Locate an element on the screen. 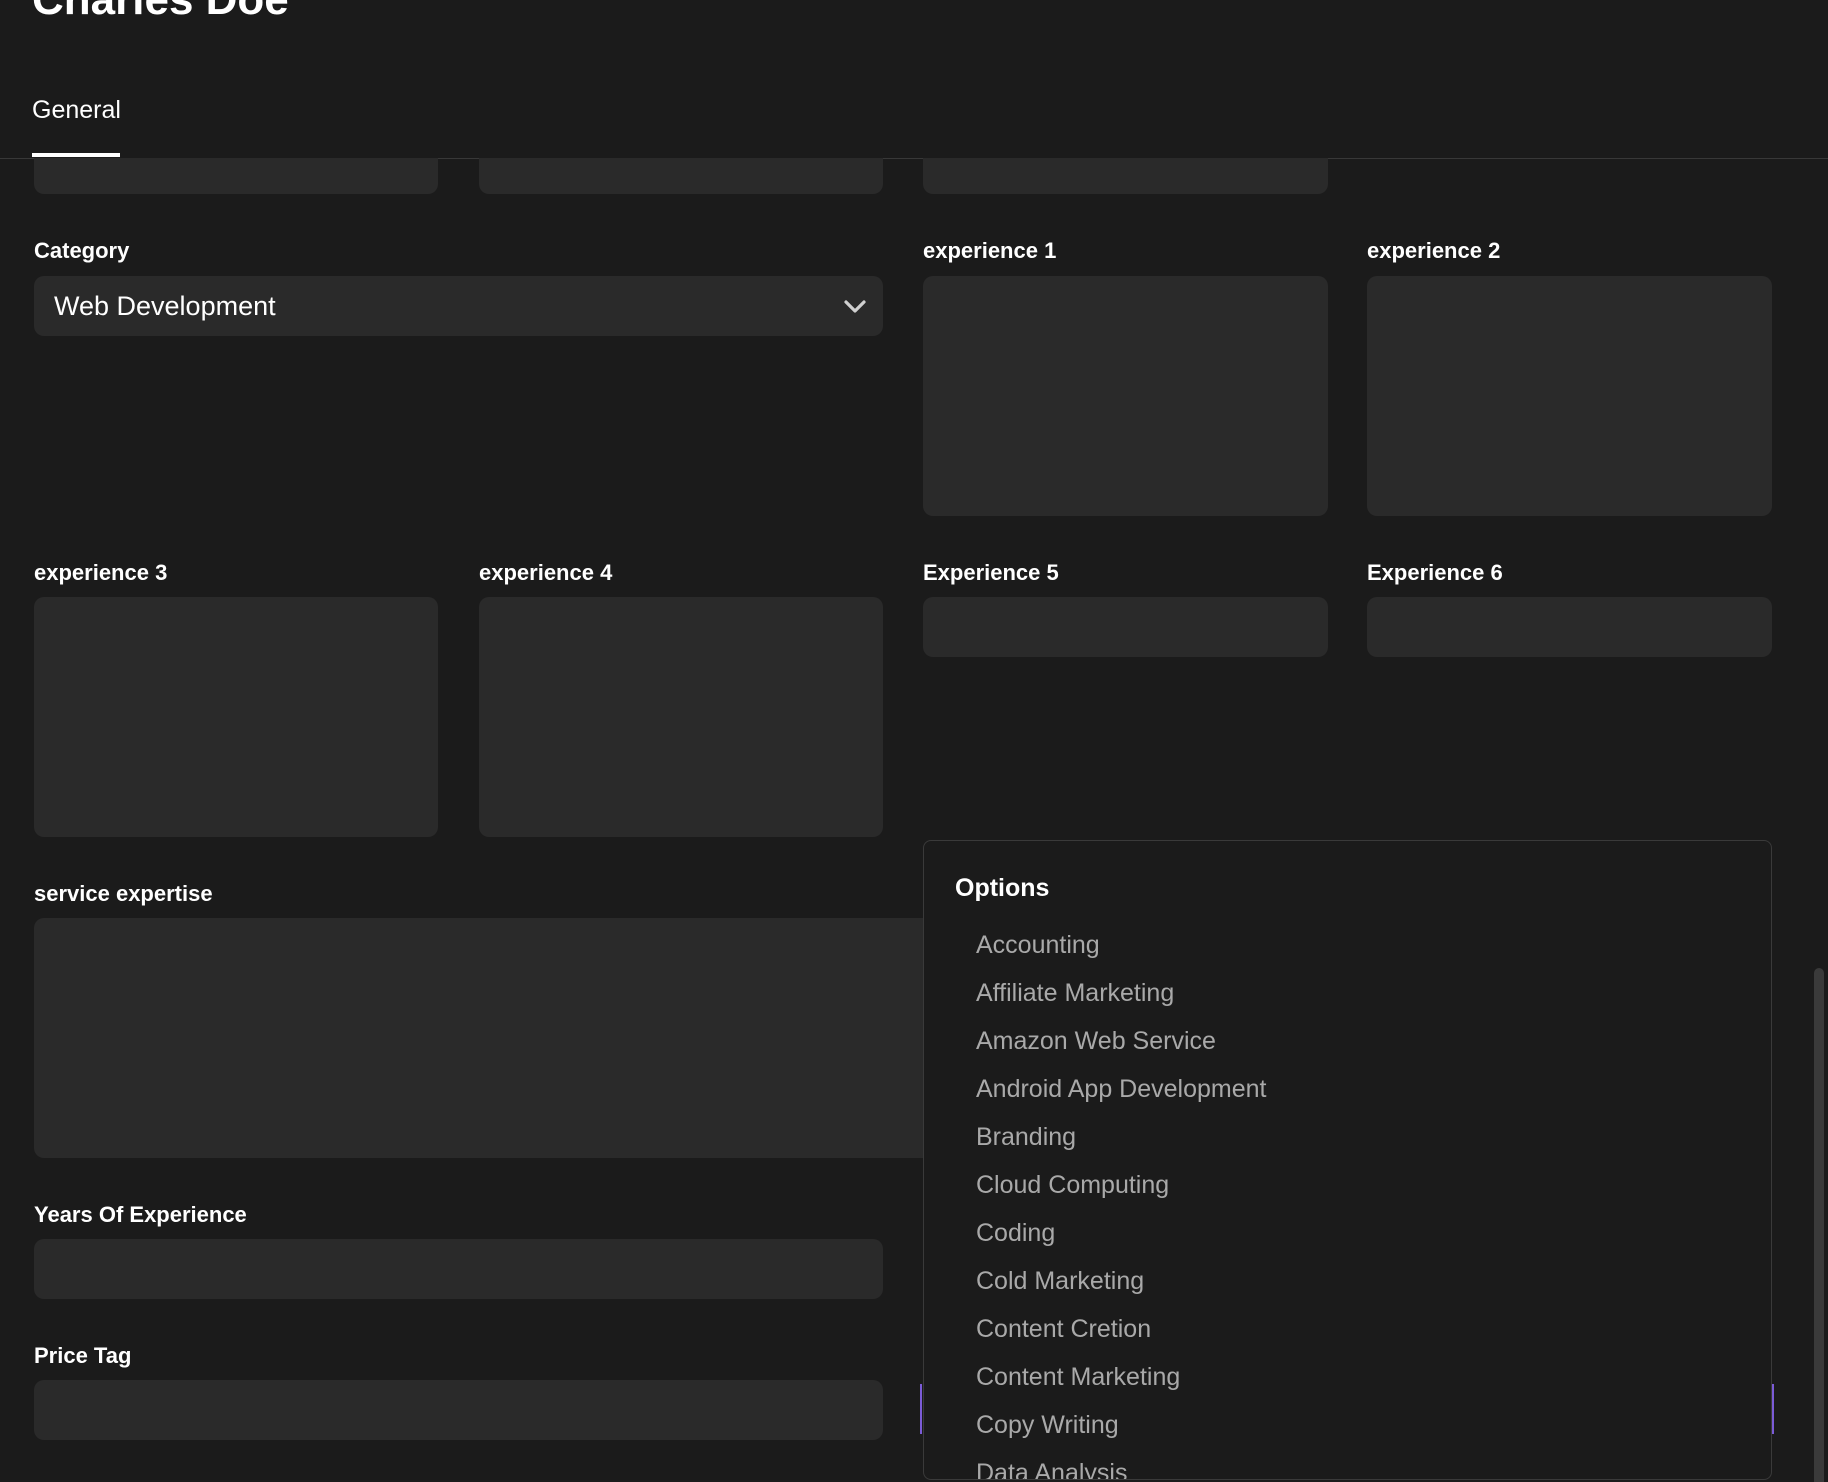 This screenshot has height=1482, width=1828. focused-field-border-left is located at coordinates (921, 1409).